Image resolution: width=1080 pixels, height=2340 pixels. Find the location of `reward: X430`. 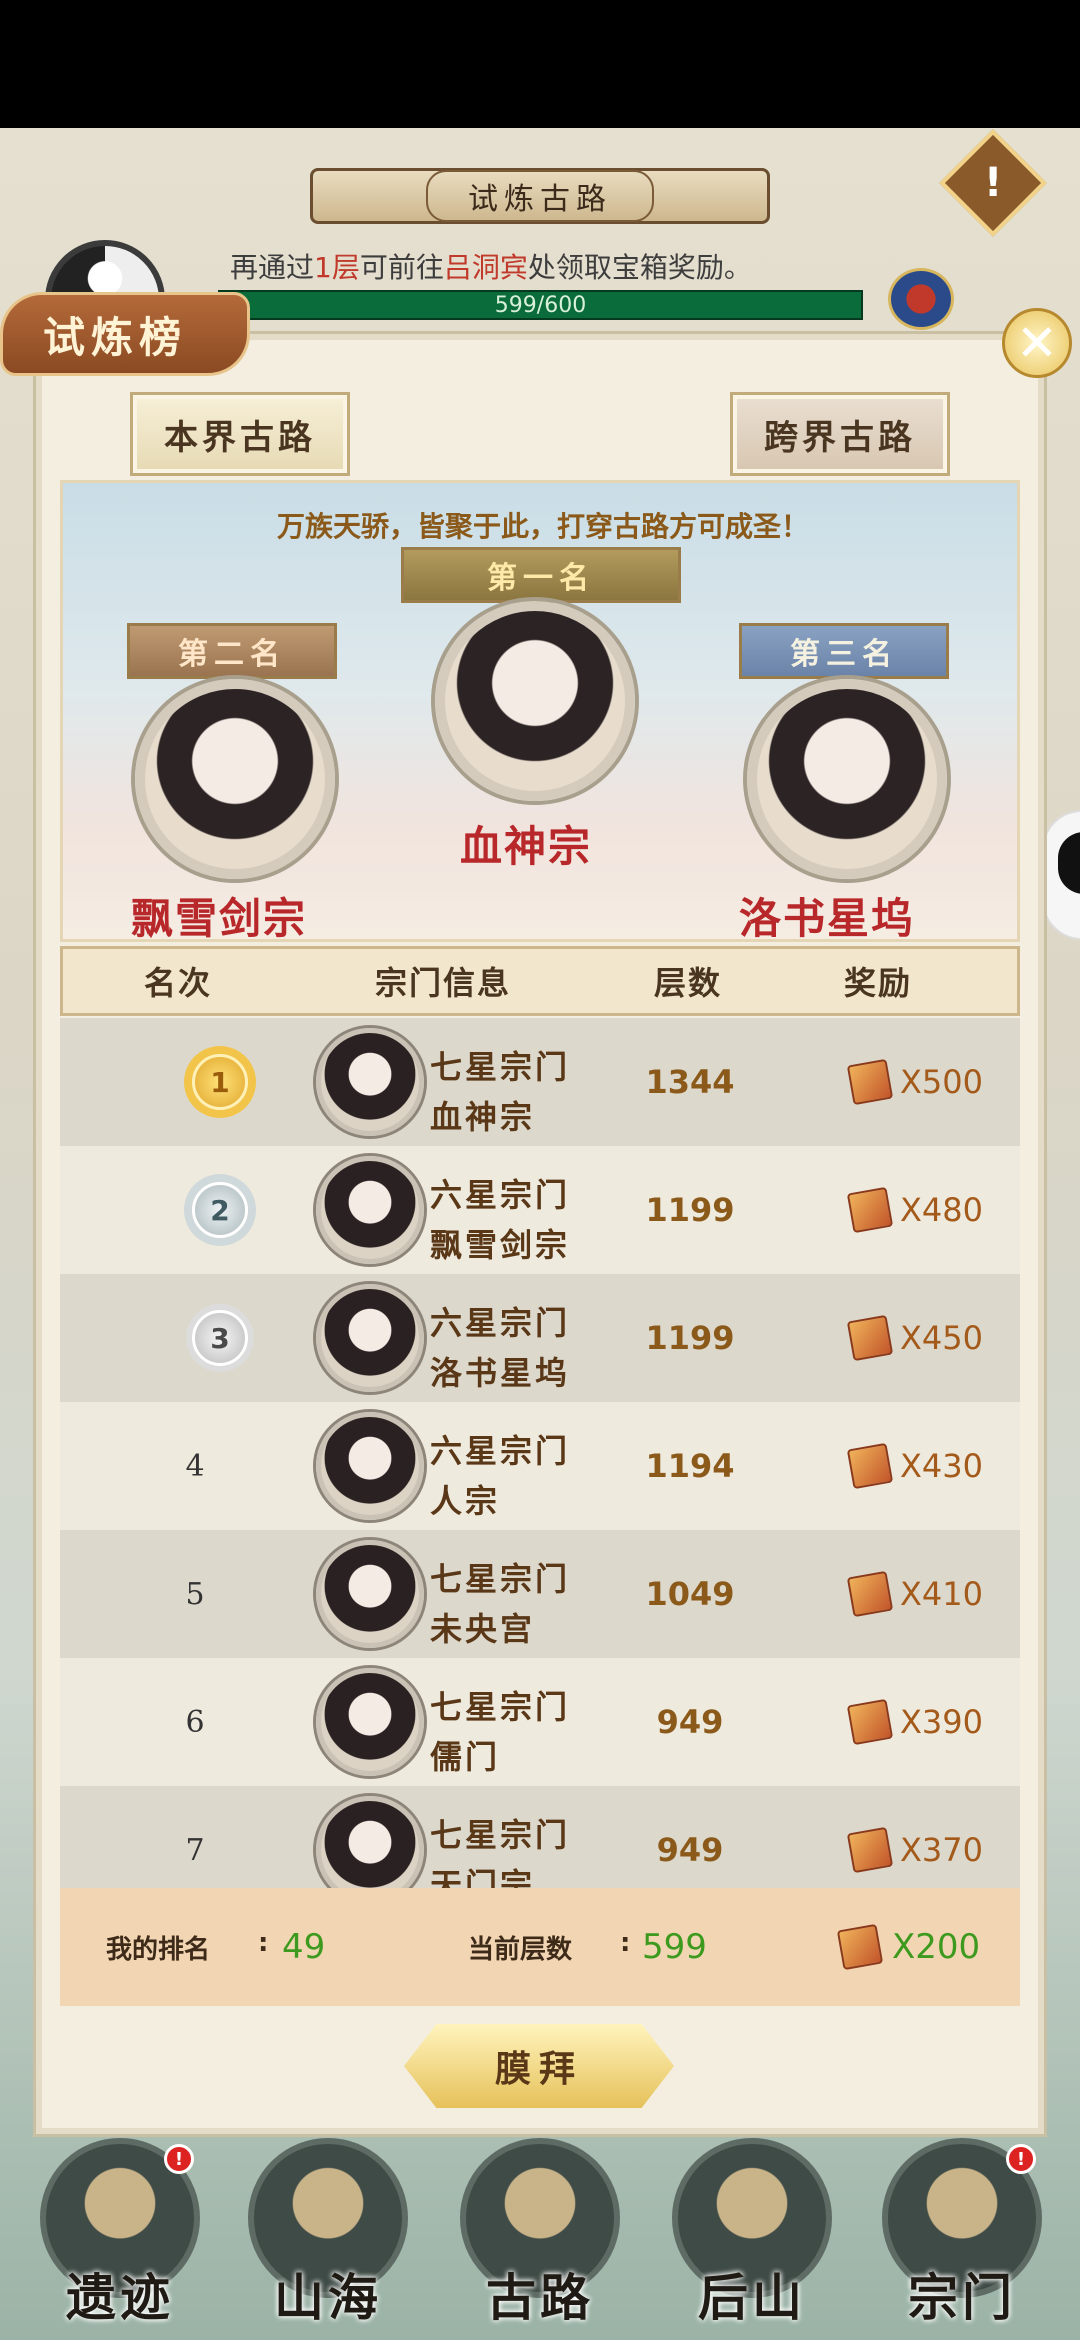

reward: X430 is located at coordinates (914, 1466).